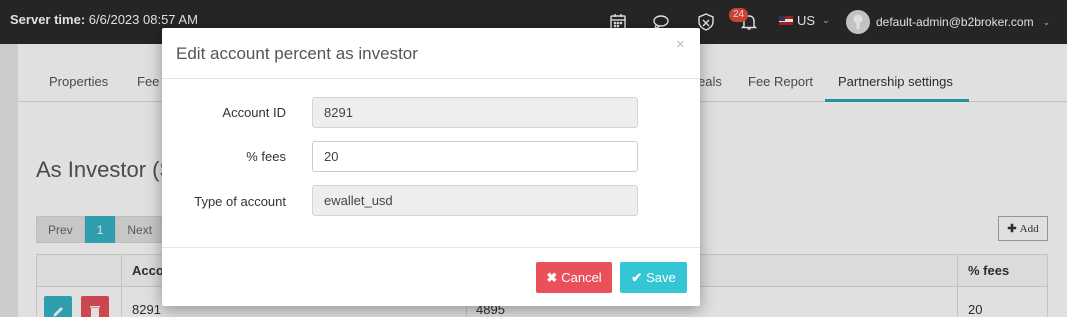 The width and height of the screenshot is (1067, 317). Describe the element at coordinates (475, 112) in the screenshot. I see `account-id-field: 8291` at that location.